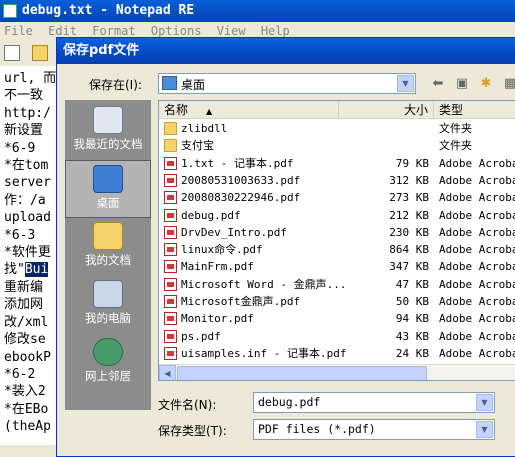 Image resolution: width=515 pixels, height=457 pixels. What do you see at coordinates (115, 85) in the screenshot?
I see `save-in-label: 保存在(I):` at bounding box center [115, 85].